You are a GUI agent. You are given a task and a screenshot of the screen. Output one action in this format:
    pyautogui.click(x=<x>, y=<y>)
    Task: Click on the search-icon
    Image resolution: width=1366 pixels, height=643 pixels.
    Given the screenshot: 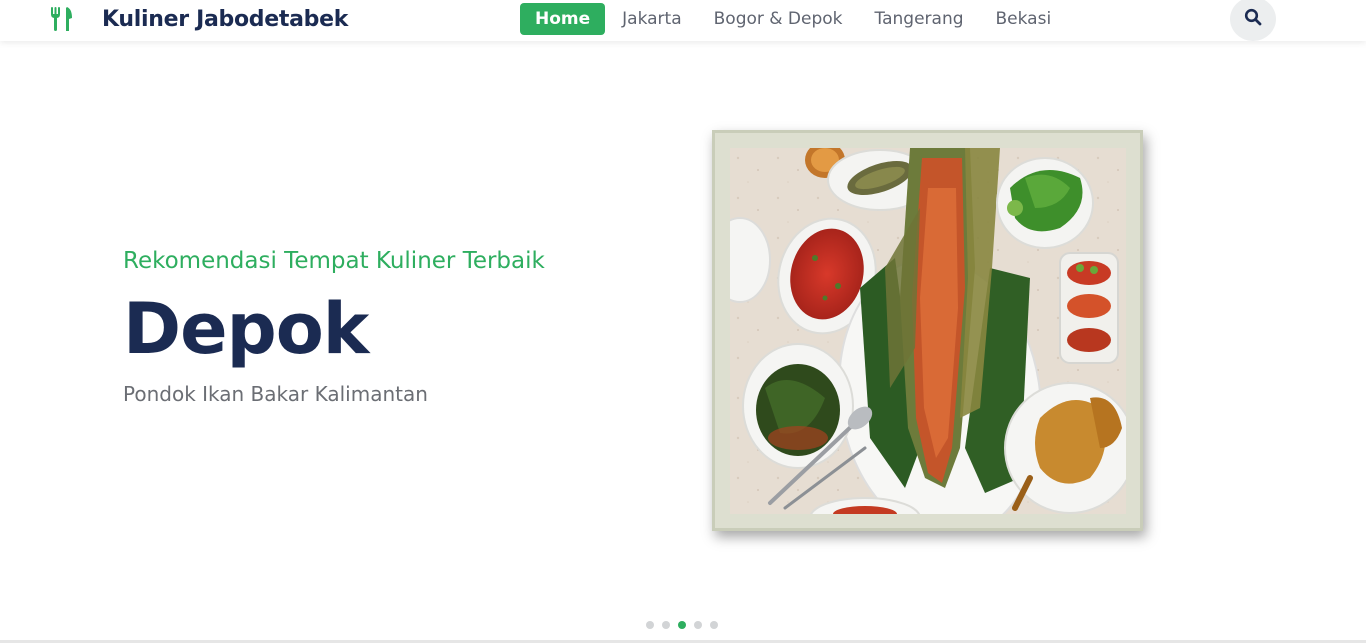 What is the action you would take?
    pyautogui.click(x=1253, y=19)
    